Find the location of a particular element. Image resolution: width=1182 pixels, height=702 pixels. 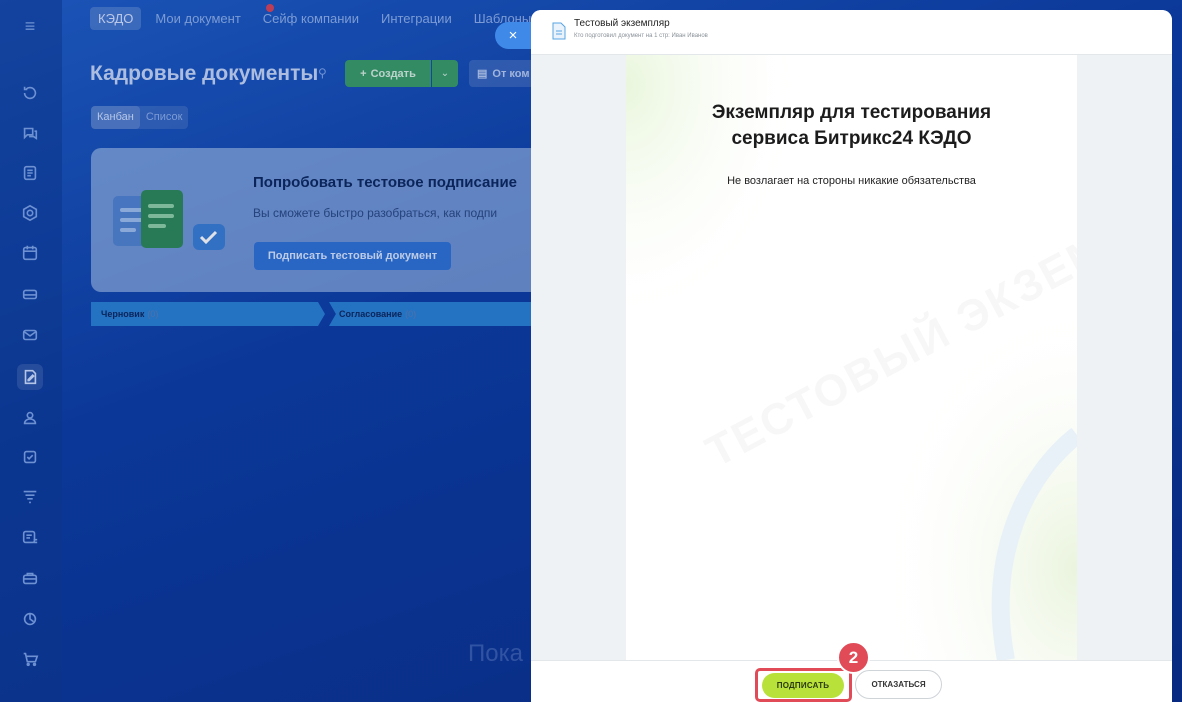

document-heading-line1: Экземпляр для тестирования is located at coordinates (851, 112).